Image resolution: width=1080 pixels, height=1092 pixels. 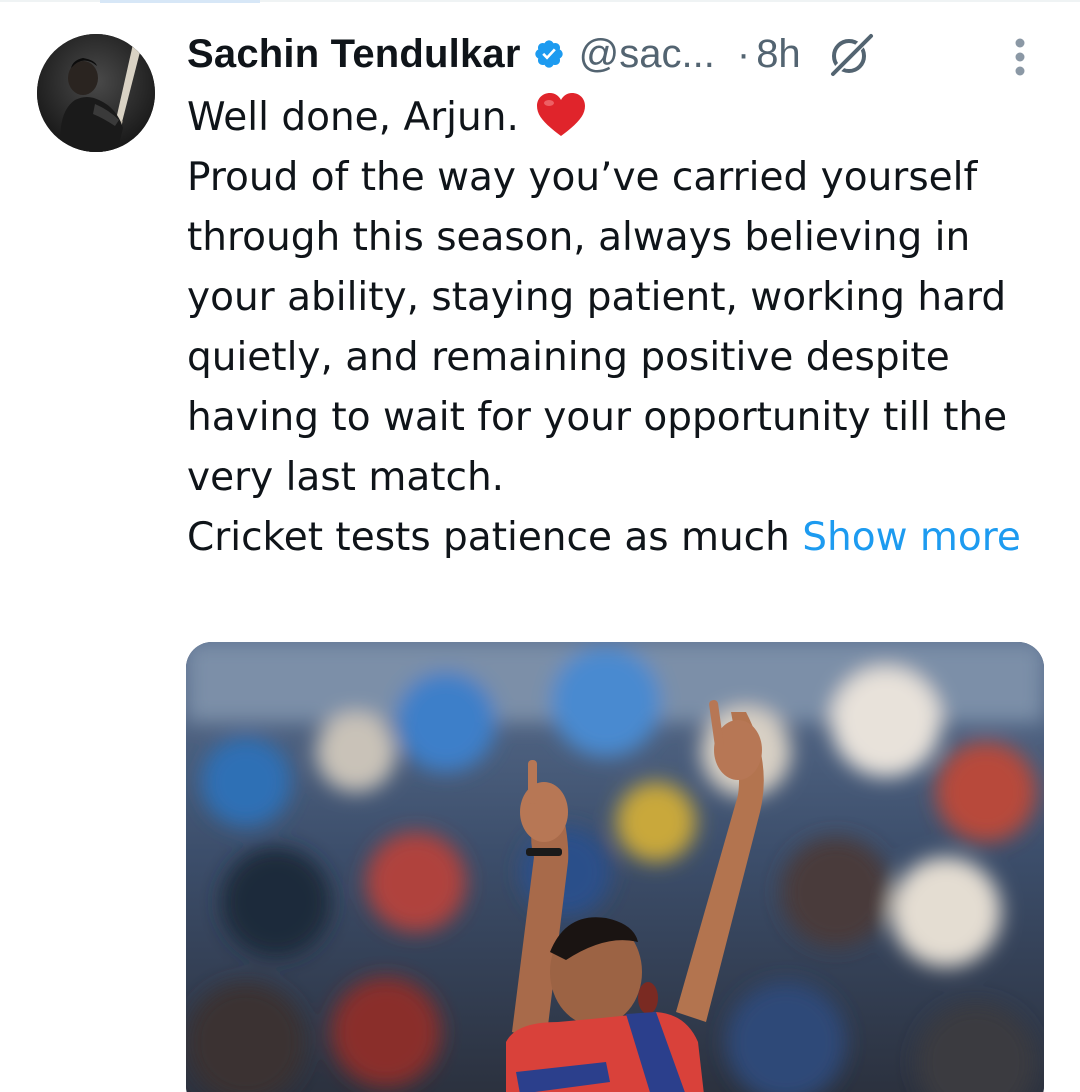 I want to click on verified-badge-icon, so click(x=549, y=54).